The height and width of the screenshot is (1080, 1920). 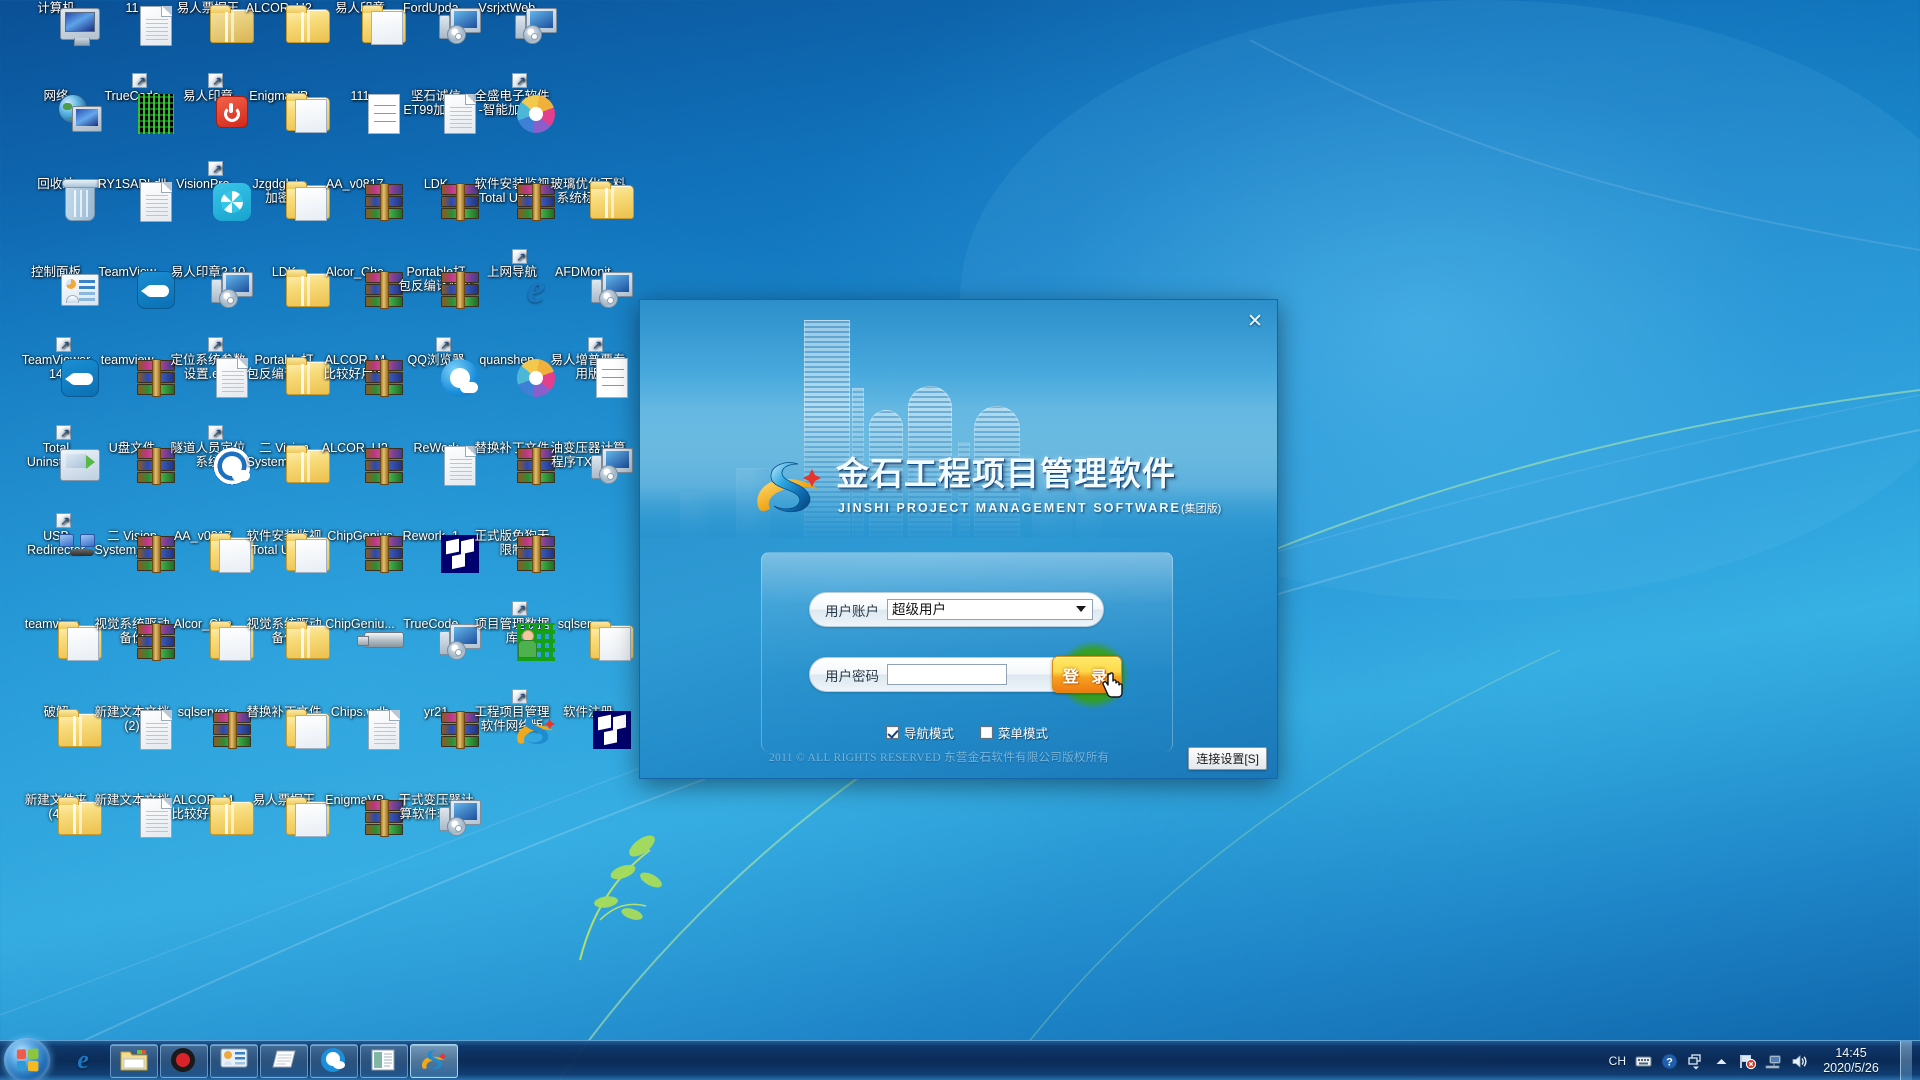 I want to click on taskbar-button-jinshi-window, so click(x=434, y=1061).